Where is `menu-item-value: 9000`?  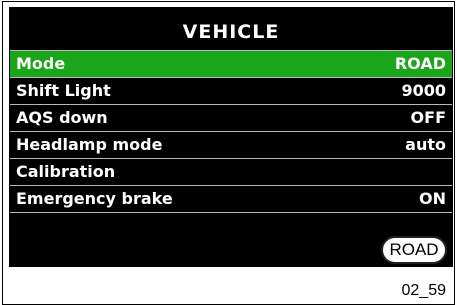 menu-item-value: 9000 is located at coordinates (423, 90).